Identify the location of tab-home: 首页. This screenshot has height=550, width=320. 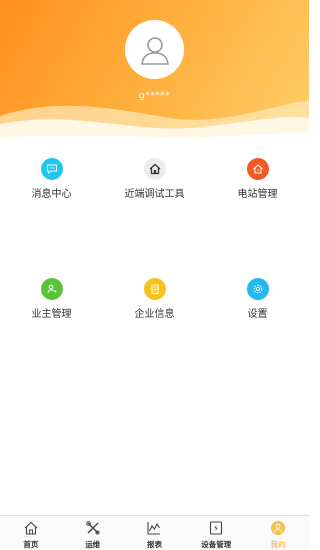
(31, 533).